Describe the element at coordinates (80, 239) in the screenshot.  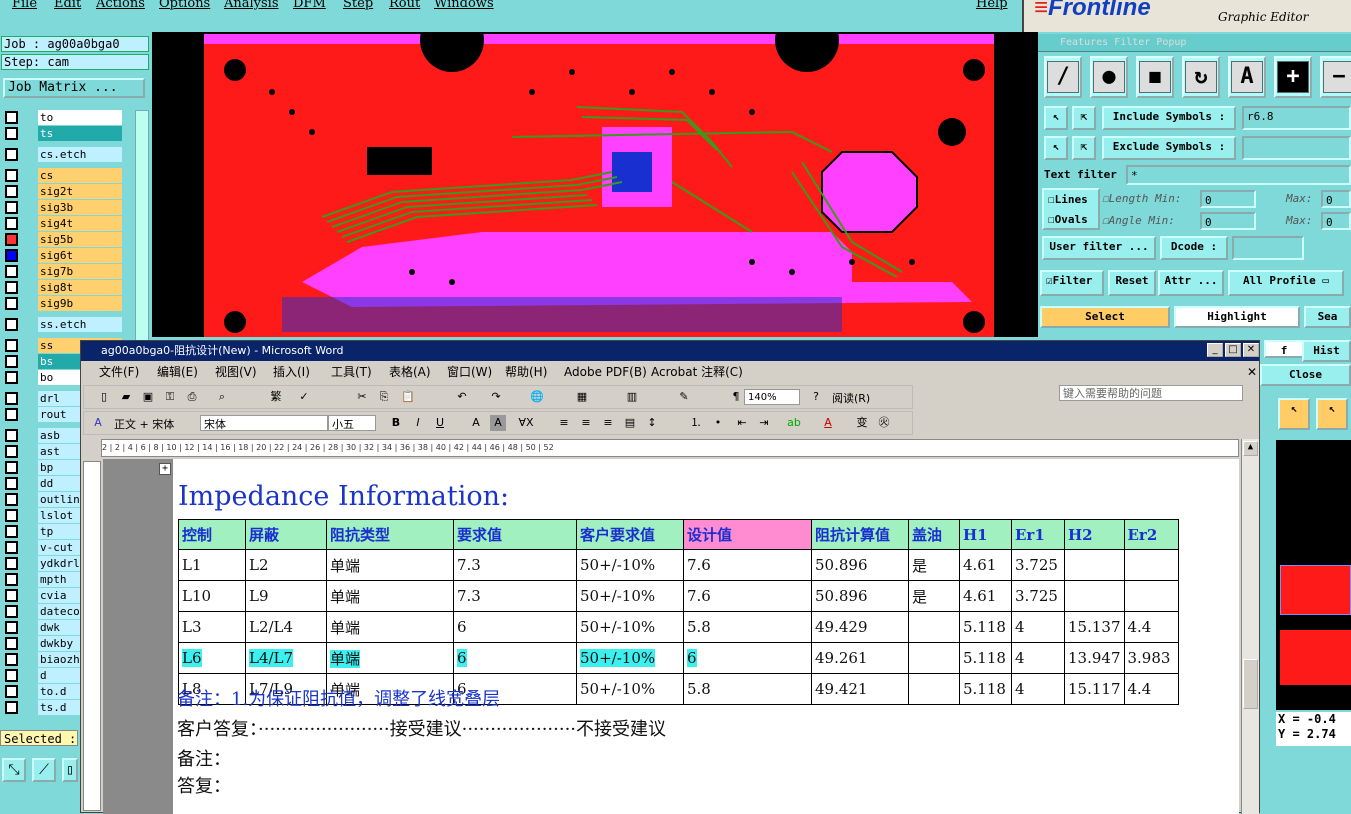
I see `layer-label: sig5b` at that location.